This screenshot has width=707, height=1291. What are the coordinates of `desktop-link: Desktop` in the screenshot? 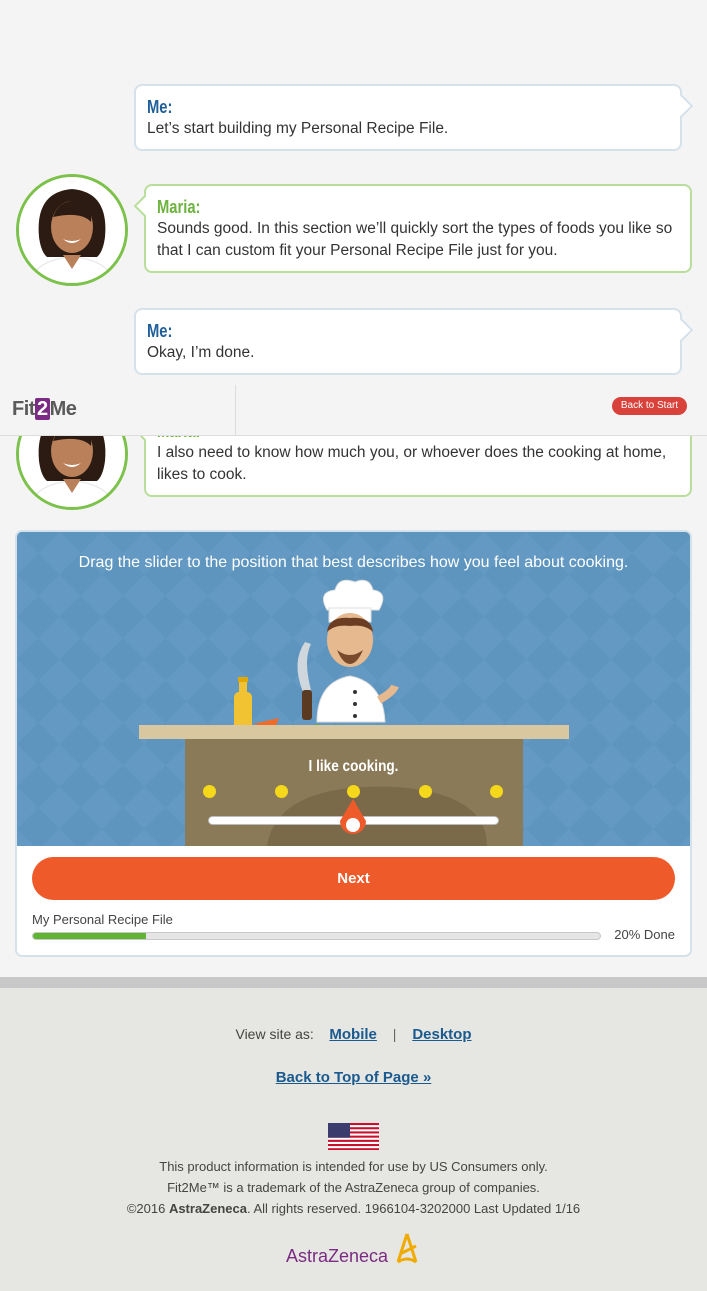 It's located at (441, 1034).